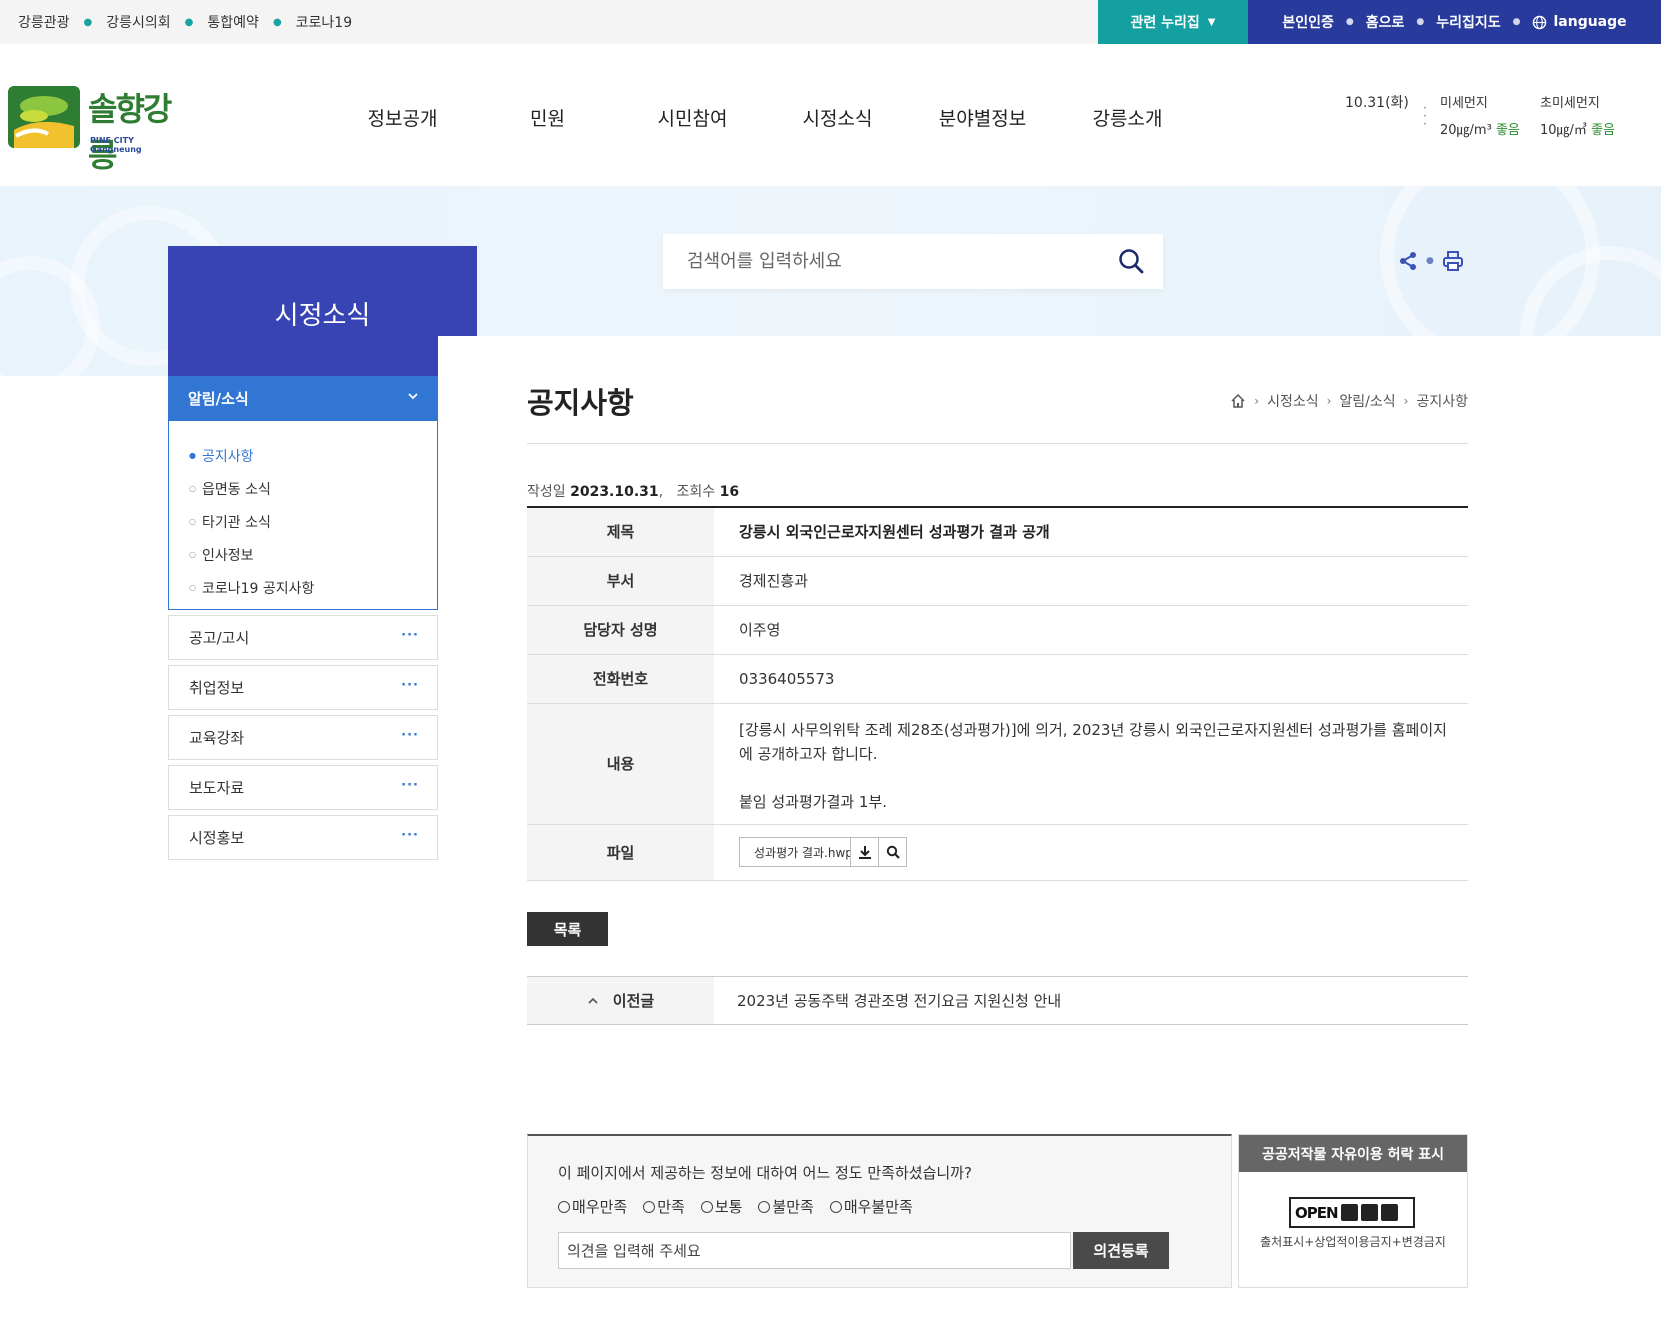 The image size is (1661, 1332). What do you see at coordinates (1453, 261) in the screenshot?
I see `print-icon` at bounding box center [1453, 261].